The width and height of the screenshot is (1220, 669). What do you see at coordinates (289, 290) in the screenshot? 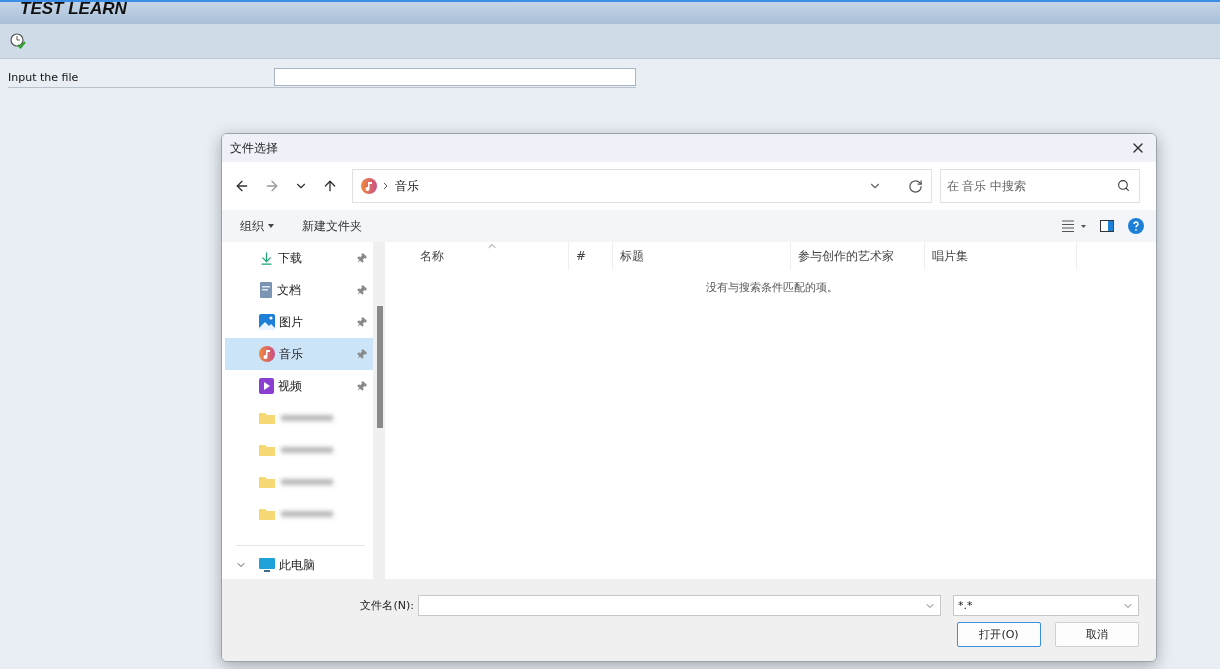
I see `nav-label: 文档` at bounding box center [289, 290].